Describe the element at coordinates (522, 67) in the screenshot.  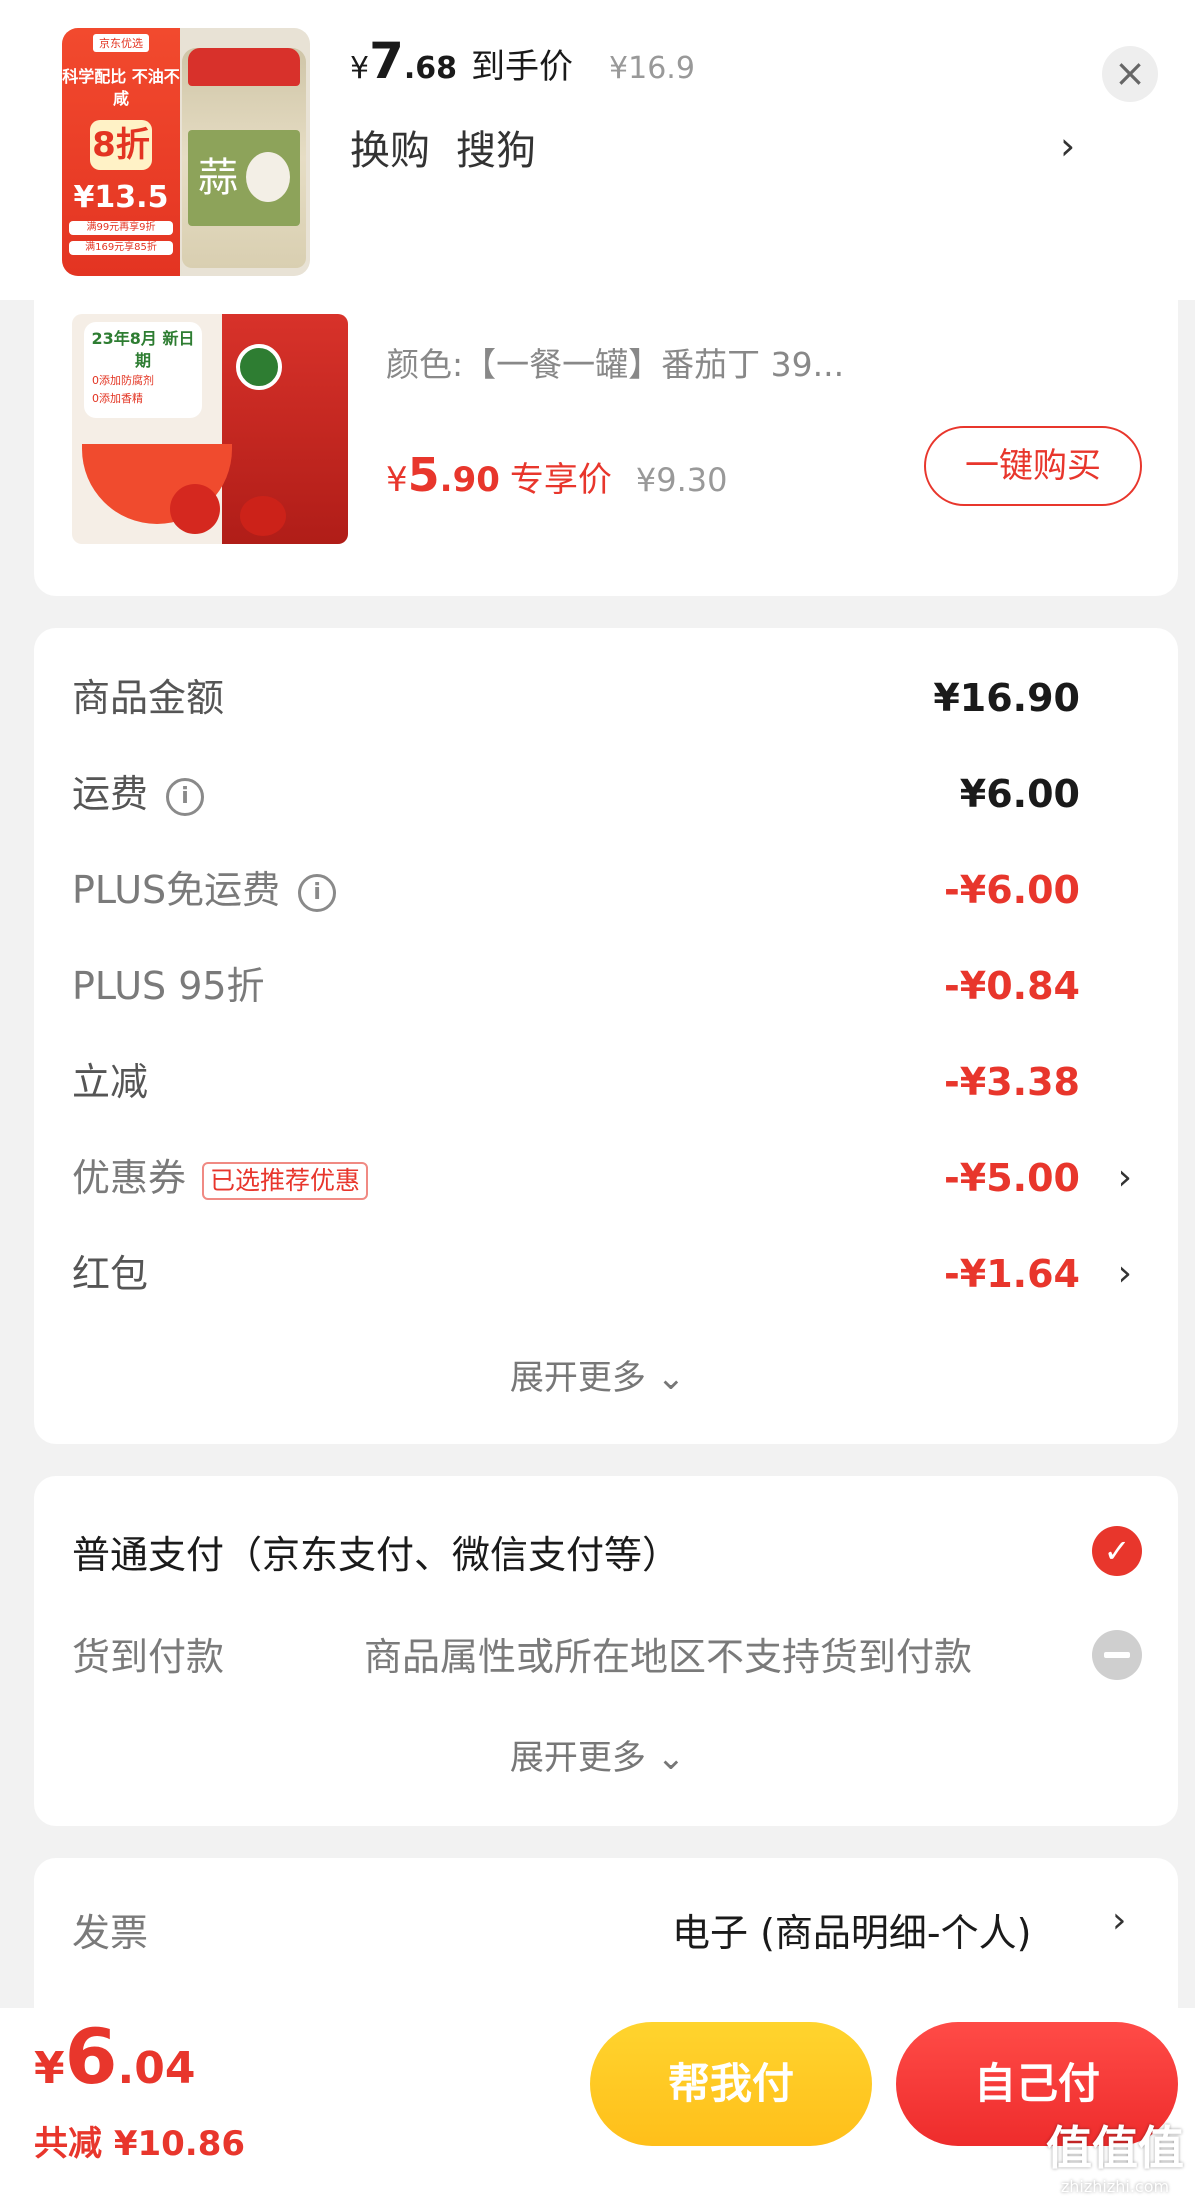
I see `price-label: 到手价` at that location.